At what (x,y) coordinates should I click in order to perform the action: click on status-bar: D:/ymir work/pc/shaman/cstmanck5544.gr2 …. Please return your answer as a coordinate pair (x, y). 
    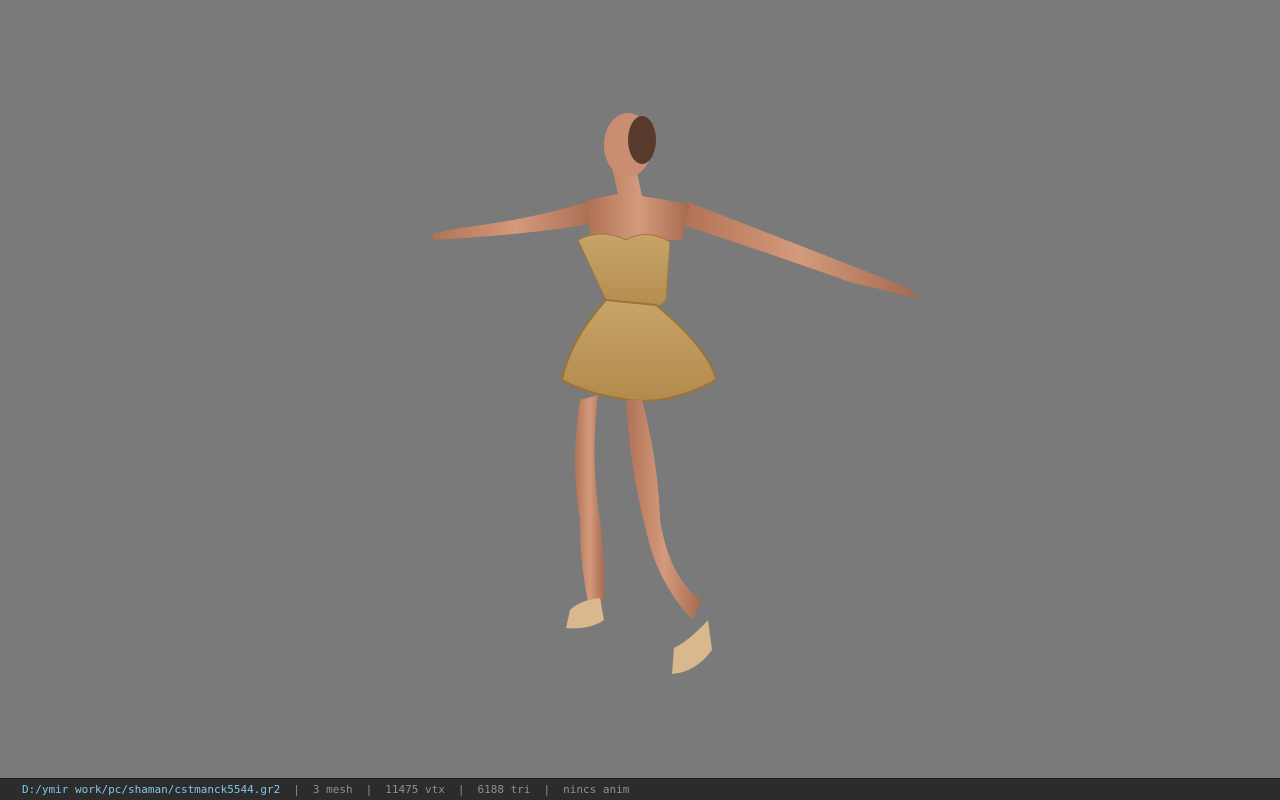
    Looking at the image, I should click on (640, 789).